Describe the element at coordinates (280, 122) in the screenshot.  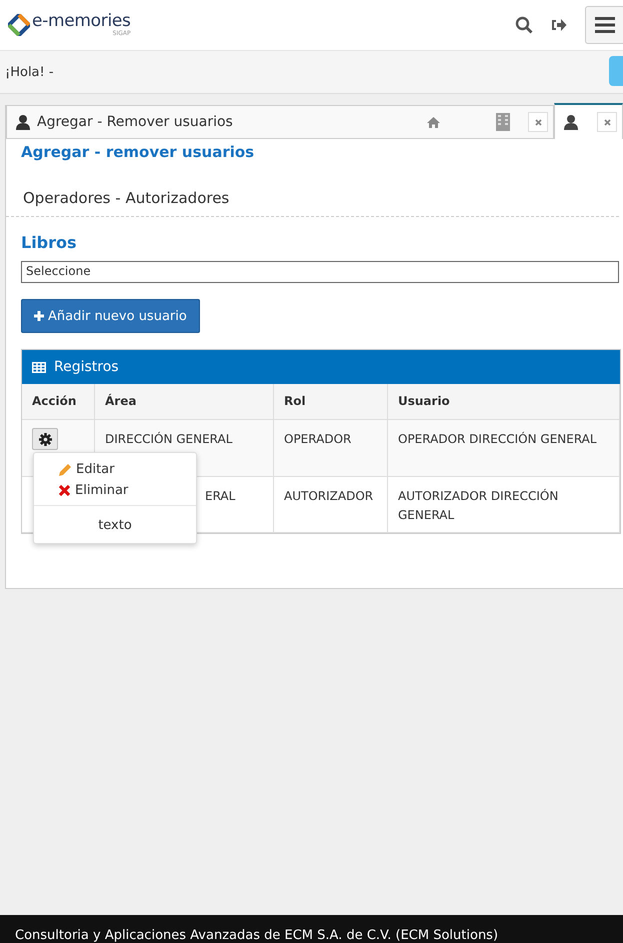
I see `tab: Agregar - Remover usuarios` at that location.